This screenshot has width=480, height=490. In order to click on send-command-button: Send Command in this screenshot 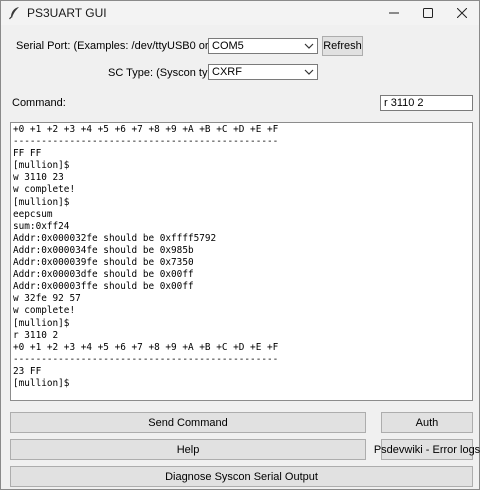, I will do `click(188, 422)`.